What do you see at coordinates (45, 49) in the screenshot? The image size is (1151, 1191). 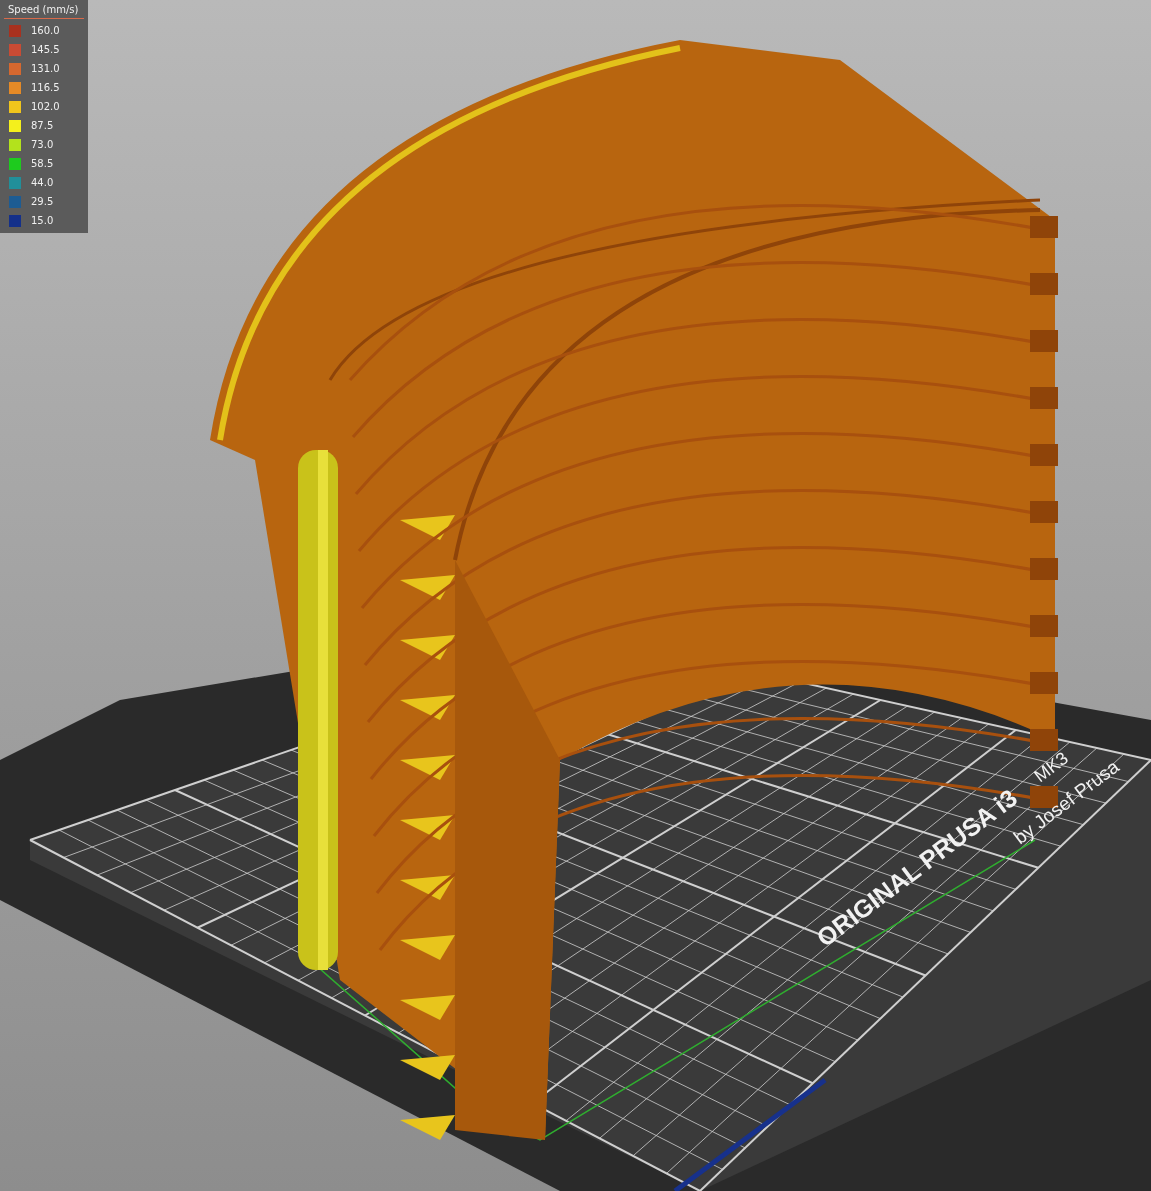 I see `legend-value: 145.5` at bounding box center [45, 49].